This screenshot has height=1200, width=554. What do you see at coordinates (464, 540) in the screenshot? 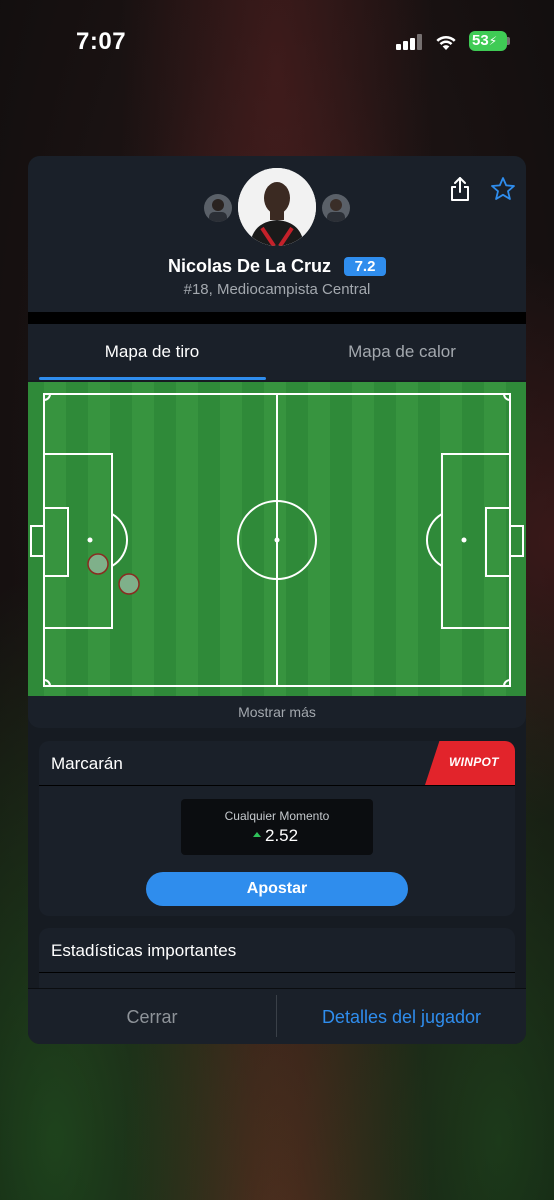
I see `right-penalty-spot` at bounding box center [464, 540].